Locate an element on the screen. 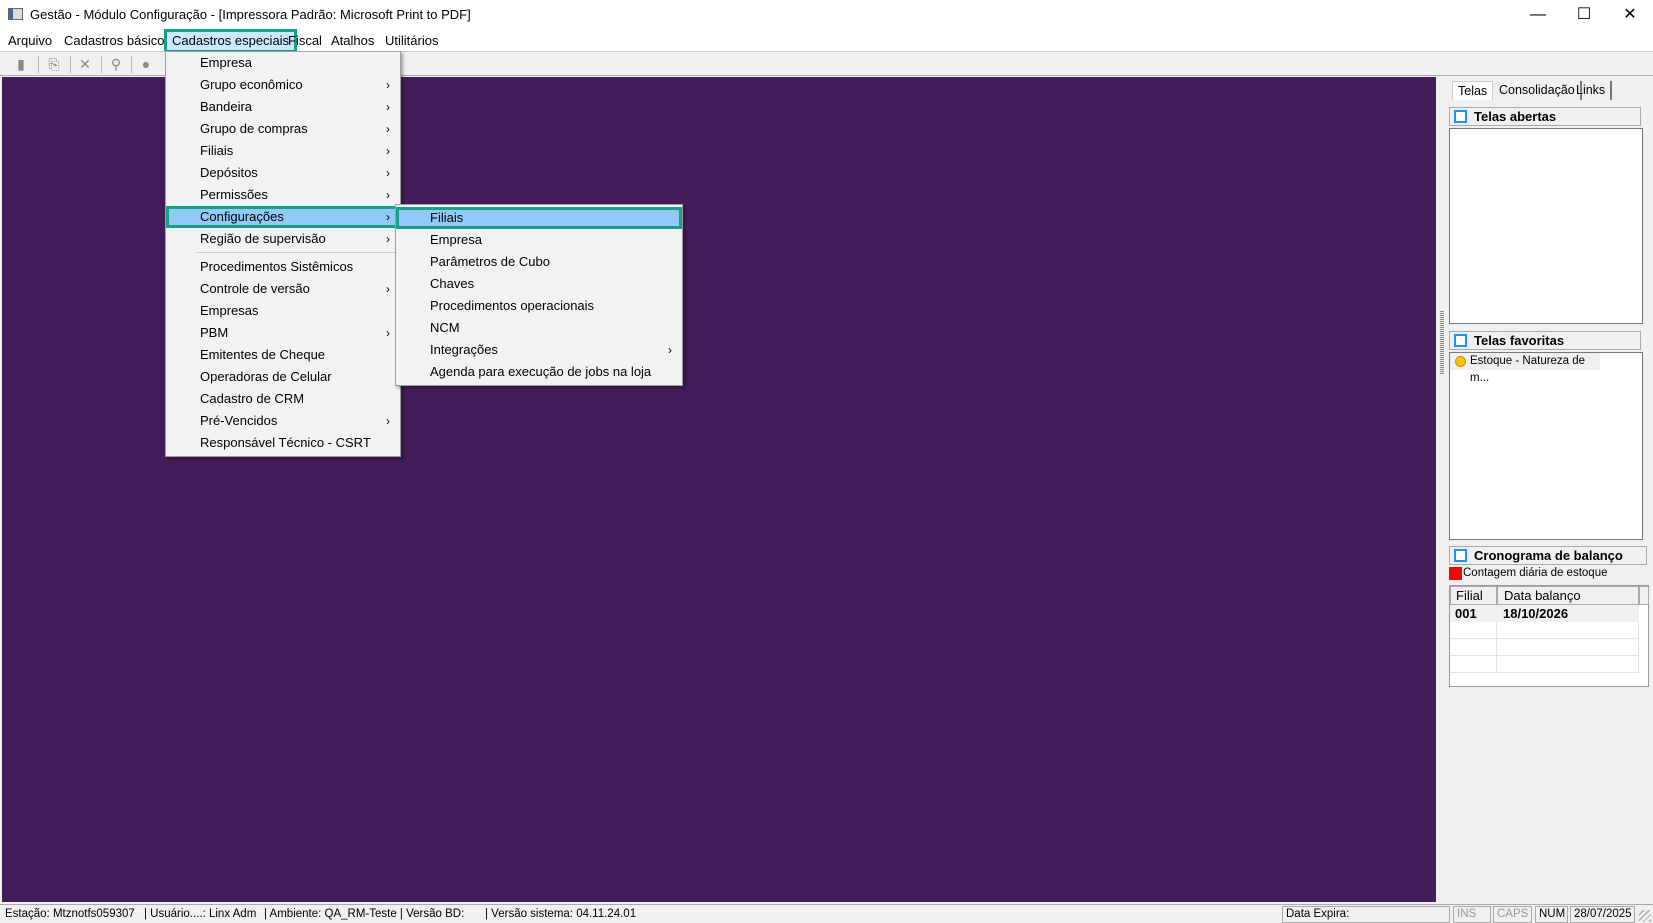  schedule-grid: Filial Data balanço 001 18/10/2026 is located at coordinates (1549, 636).